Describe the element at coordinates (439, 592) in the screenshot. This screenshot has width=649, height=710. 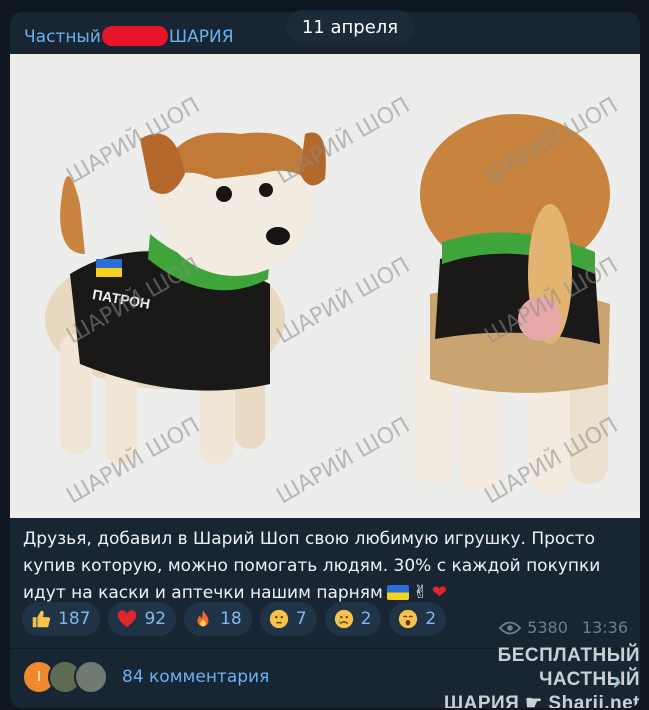
I see `red-heart-icon: ❤` at that location.